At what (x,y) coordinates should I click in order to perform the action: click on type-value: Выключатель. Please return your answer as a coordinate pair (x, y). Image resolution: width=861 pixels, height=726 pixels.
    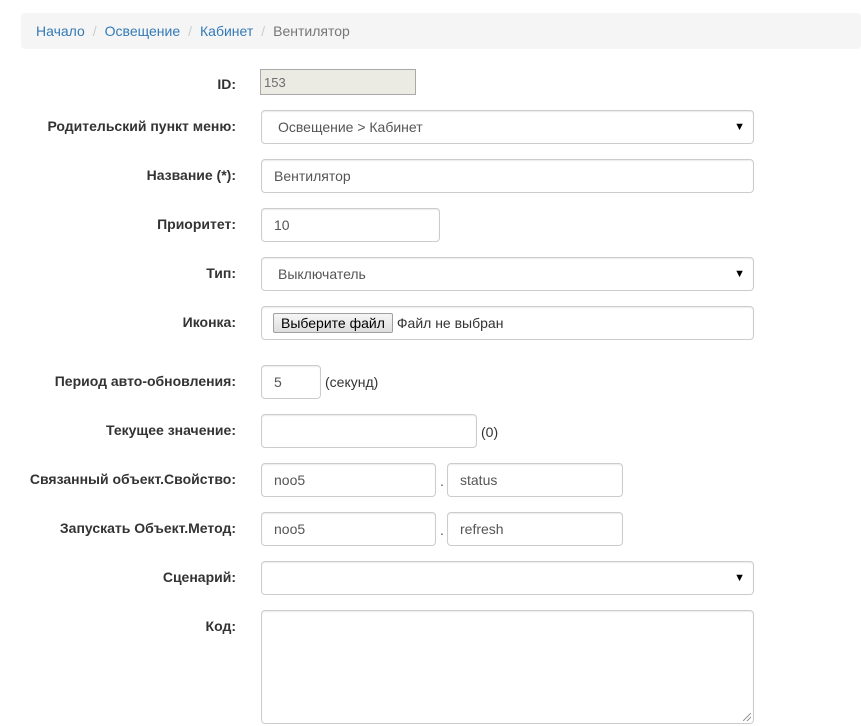
    Looking at the image, I should click on (322, 274).